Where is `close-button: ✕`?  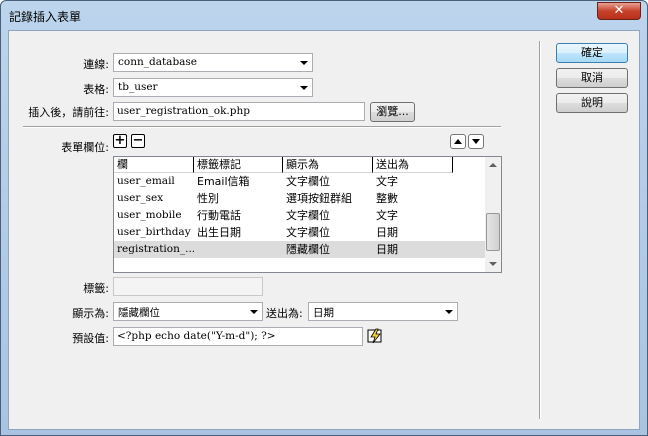
close-button: ✕ is located at coordinates (619, 11).